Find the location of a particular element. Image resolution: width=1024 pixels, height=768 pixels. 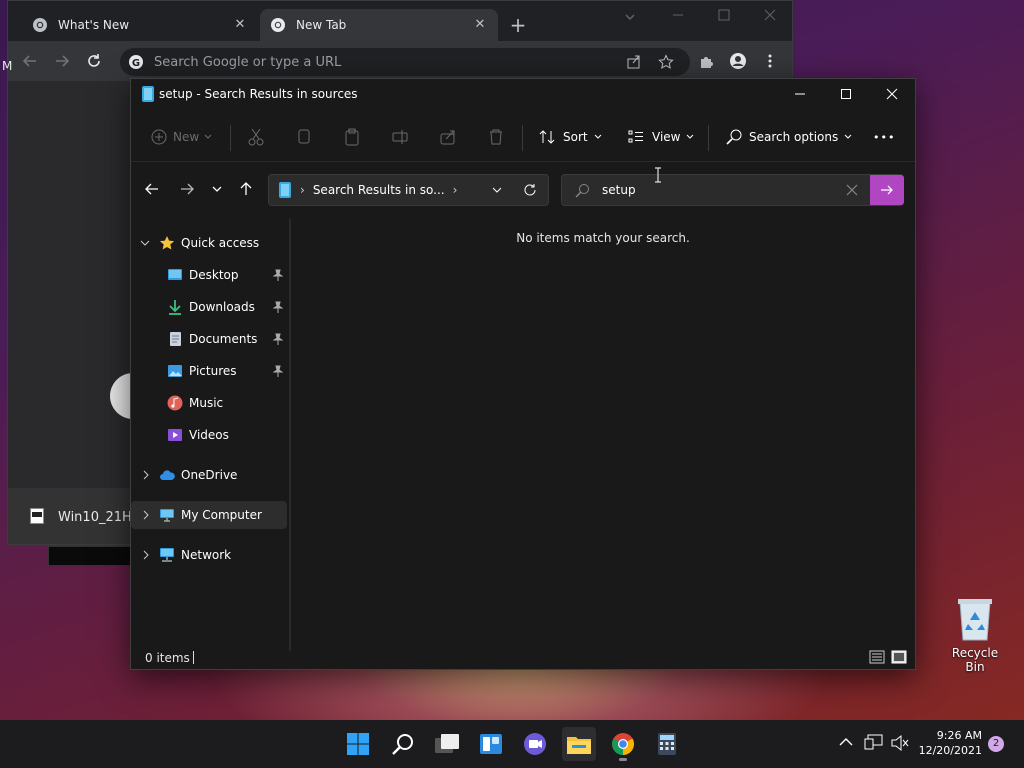

more-options-icon: ••• is located at coordinates (884, 137).